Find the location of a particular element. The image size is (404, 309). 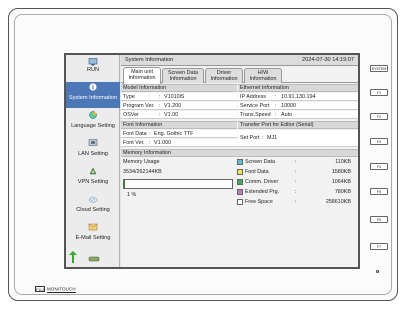

sidebar-item-cloud: Cloud Setting is located at coordinates (93, 207).